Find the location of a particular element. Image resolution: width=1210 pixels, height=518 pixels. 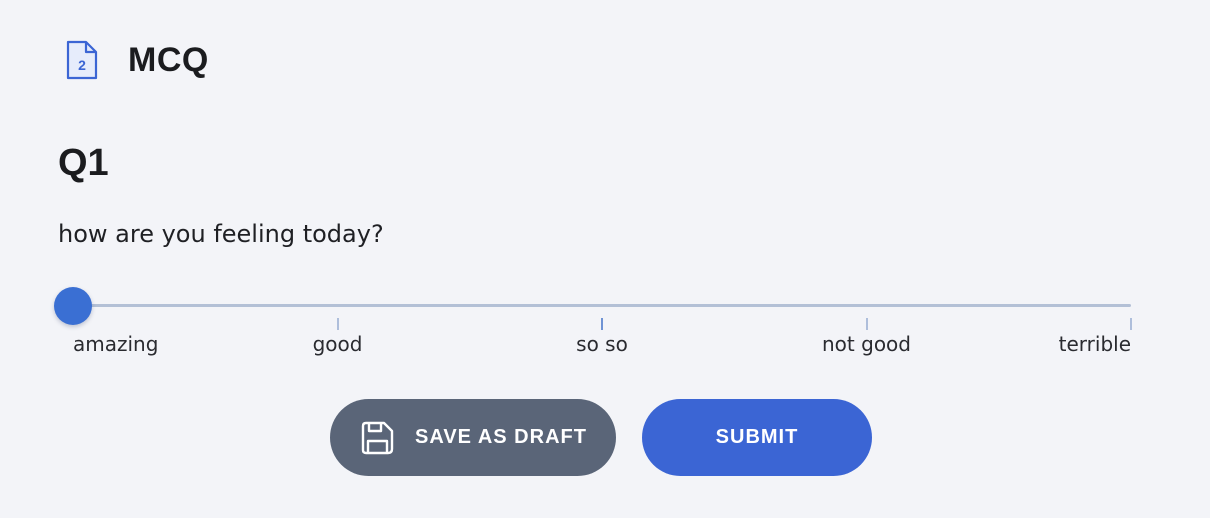

submit-button: SUBMIT is located at coordinates (757, 437).